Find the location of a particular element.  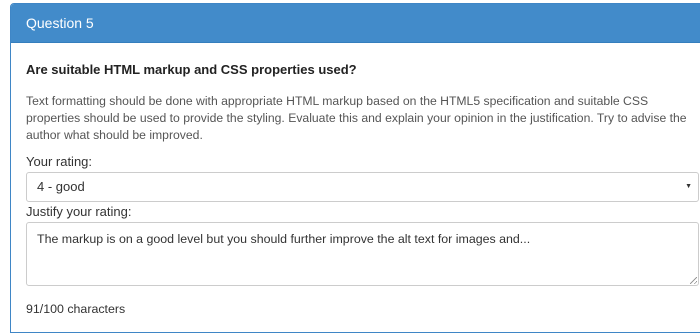

justification-label: Justify your rating: is located at coordinates (79, 211).